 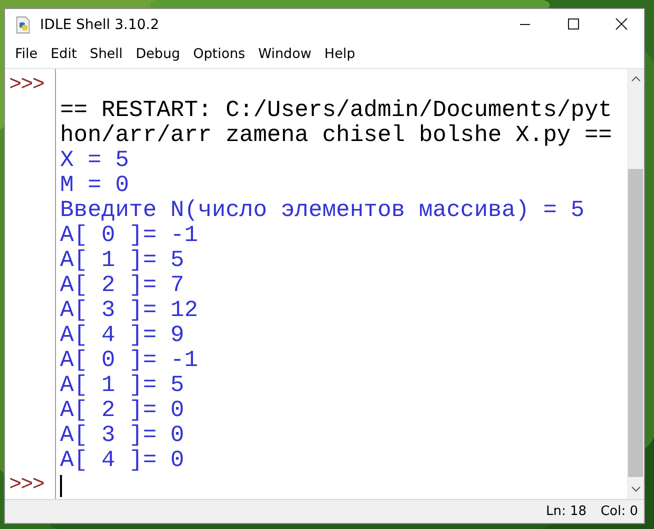 What do you see at coordinates (635, 489) in the screenshot?
I see `scroll-down-icon` at bounding box center [635, 489].